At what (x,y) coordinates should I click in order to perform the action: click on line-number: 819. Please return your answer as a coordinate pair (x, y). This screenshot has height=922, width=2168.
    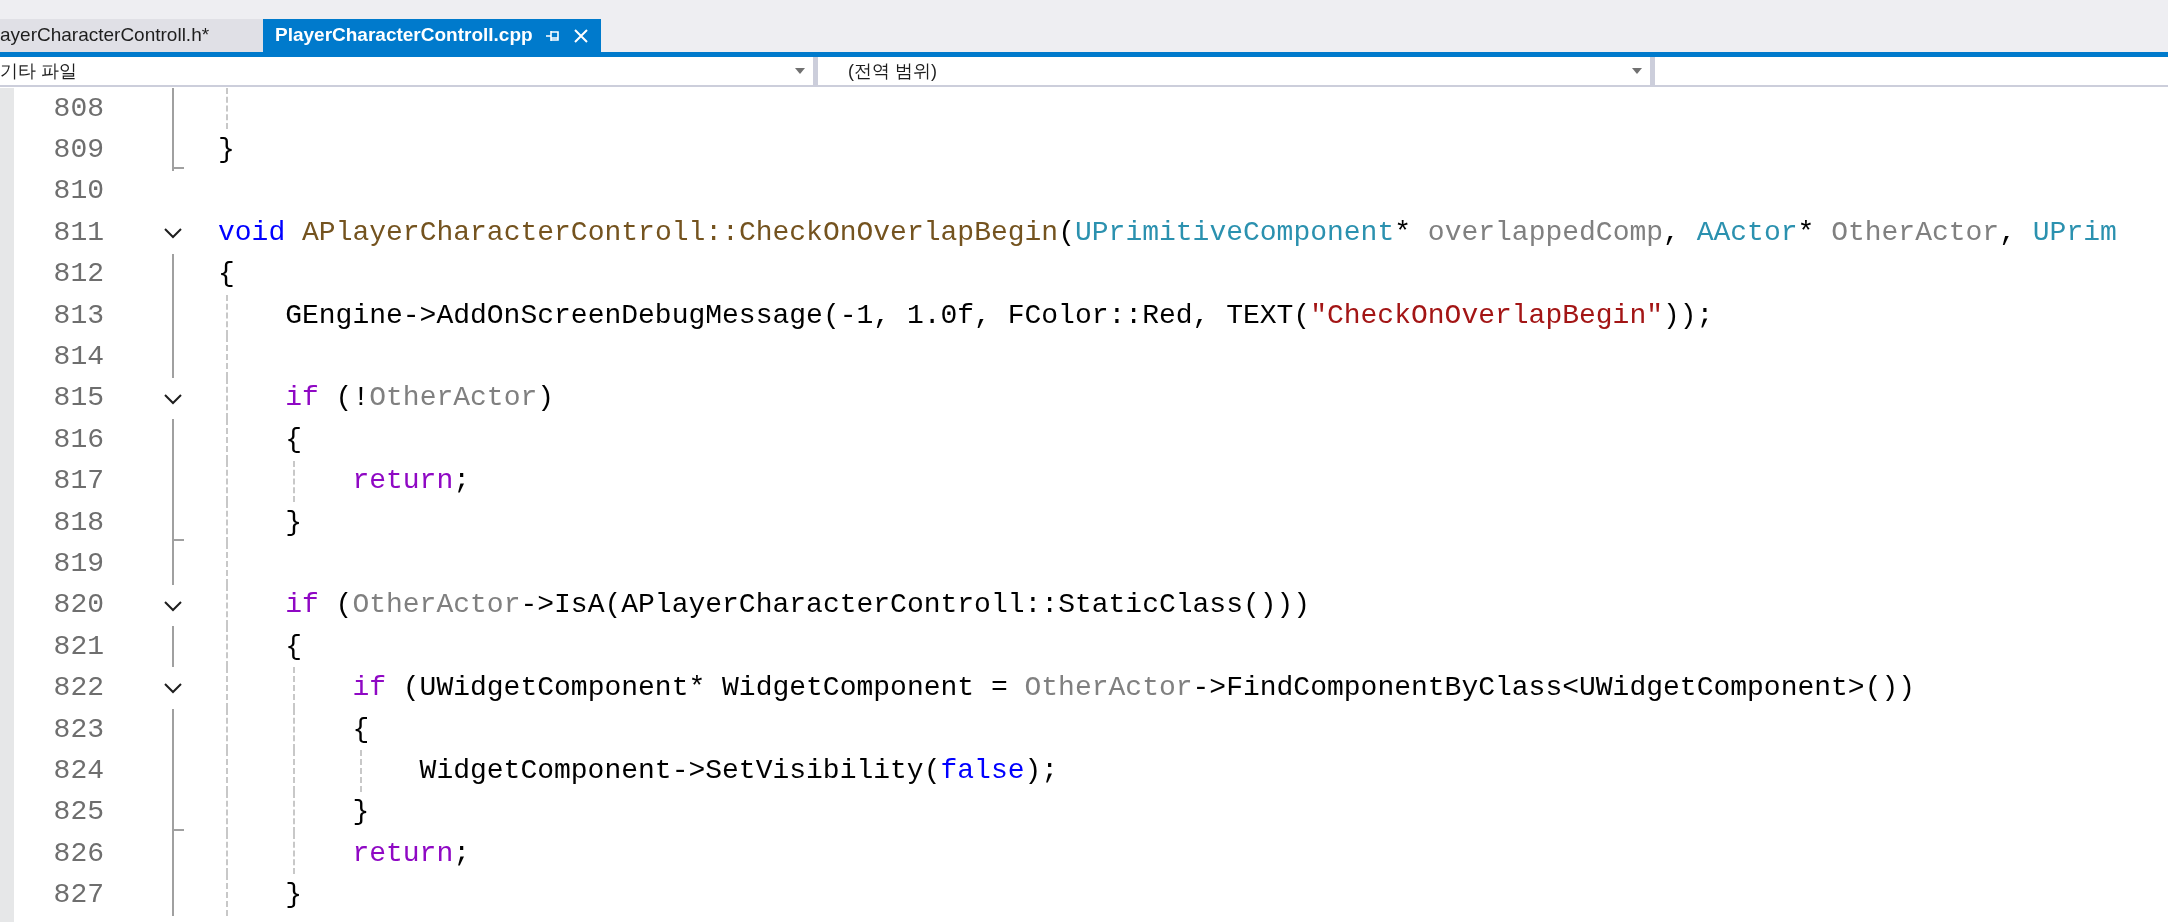
    Looking at the image, I should click on (78, 564).